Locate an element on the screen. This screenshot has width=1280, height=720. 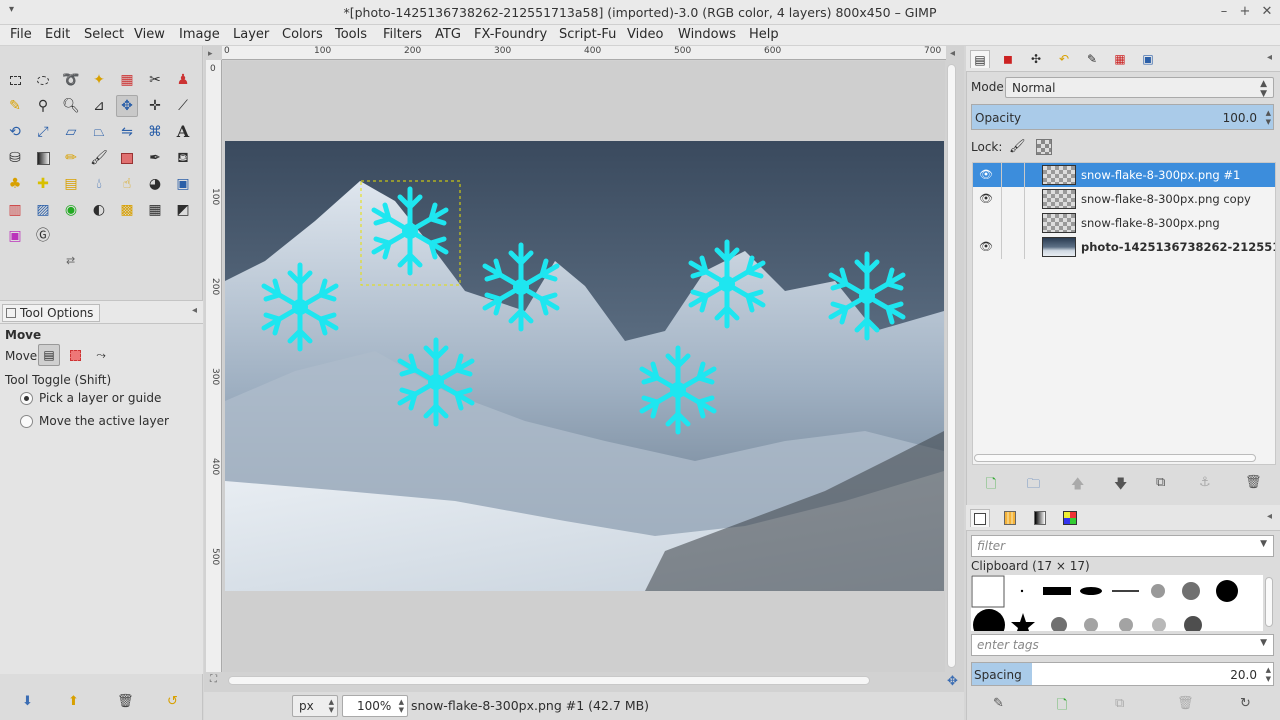
refresh-brushes-icon: ↻ is located at coordinates (1245, 703).